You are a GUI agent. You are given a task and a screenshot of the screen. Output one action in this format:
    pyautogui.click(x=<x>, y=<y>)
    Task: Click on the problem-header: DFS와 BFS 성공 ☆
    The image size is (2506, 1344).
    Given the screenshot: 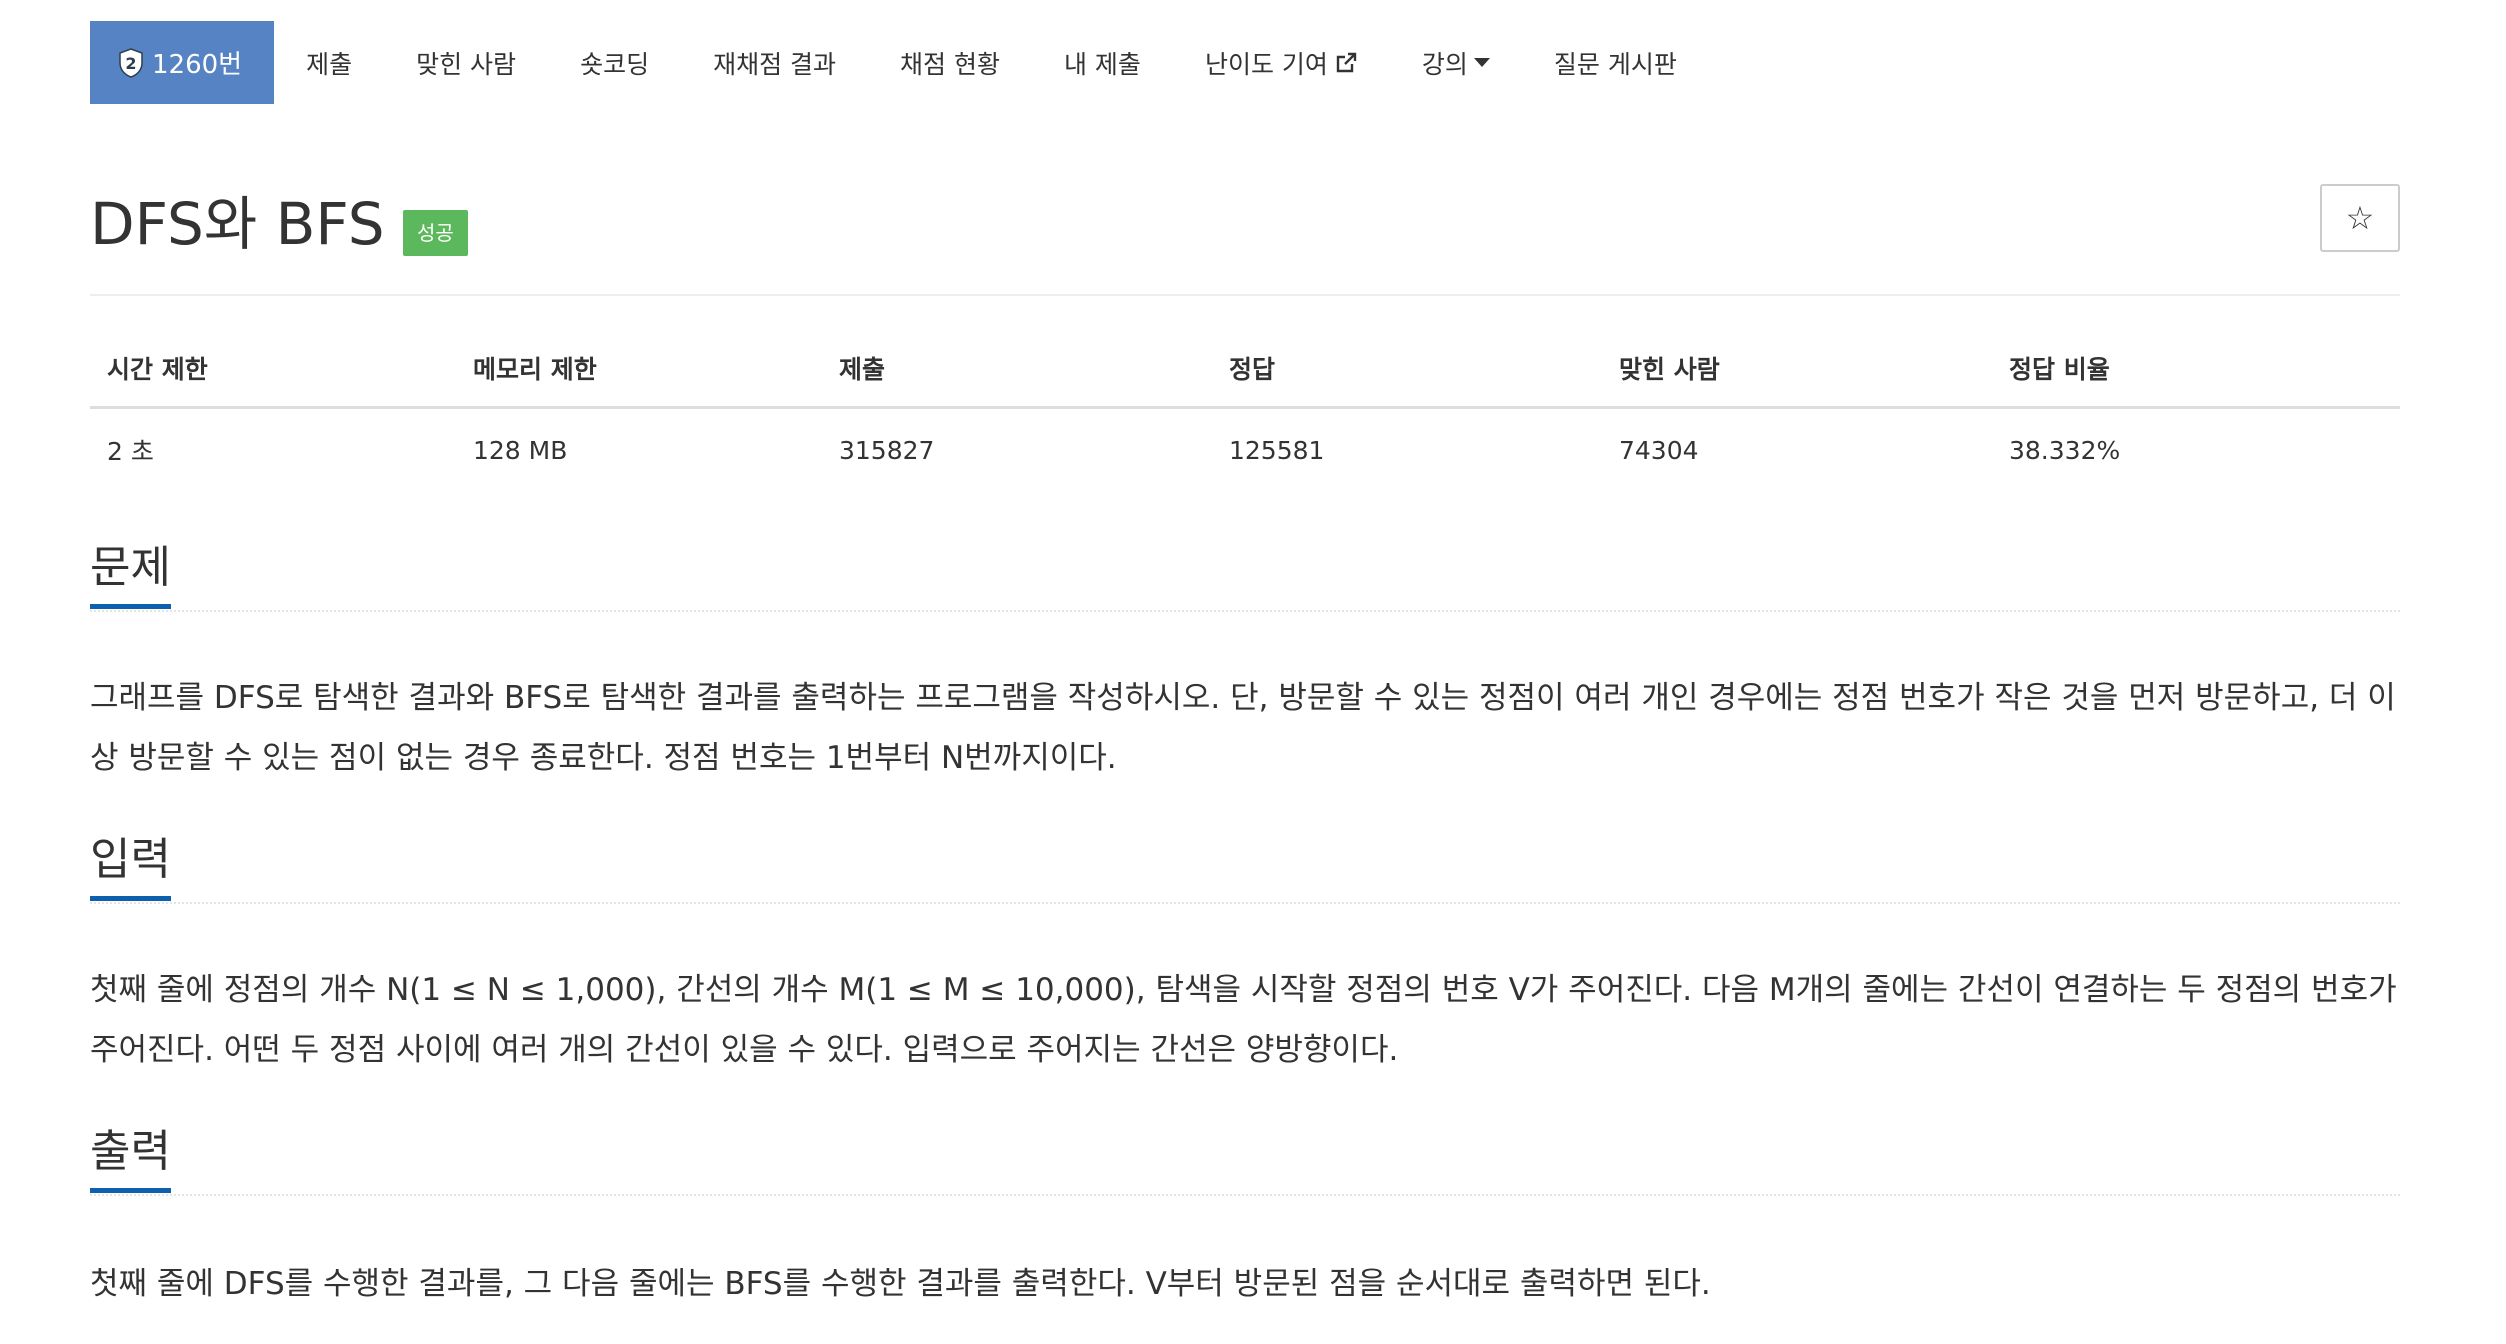 What is the action you would take?
    pyautogui.click(x=1245, y=240)
    